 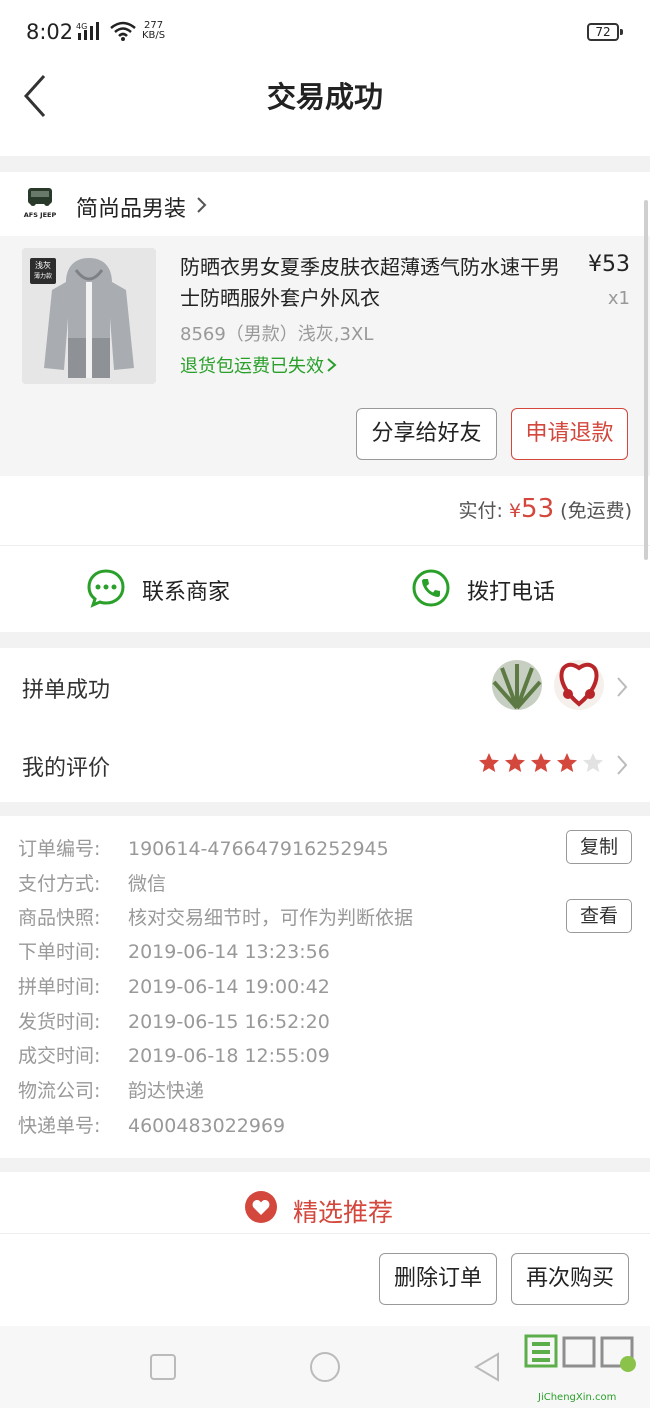 I want to click on page-title: 交易成功, so click(x=324, y=97).